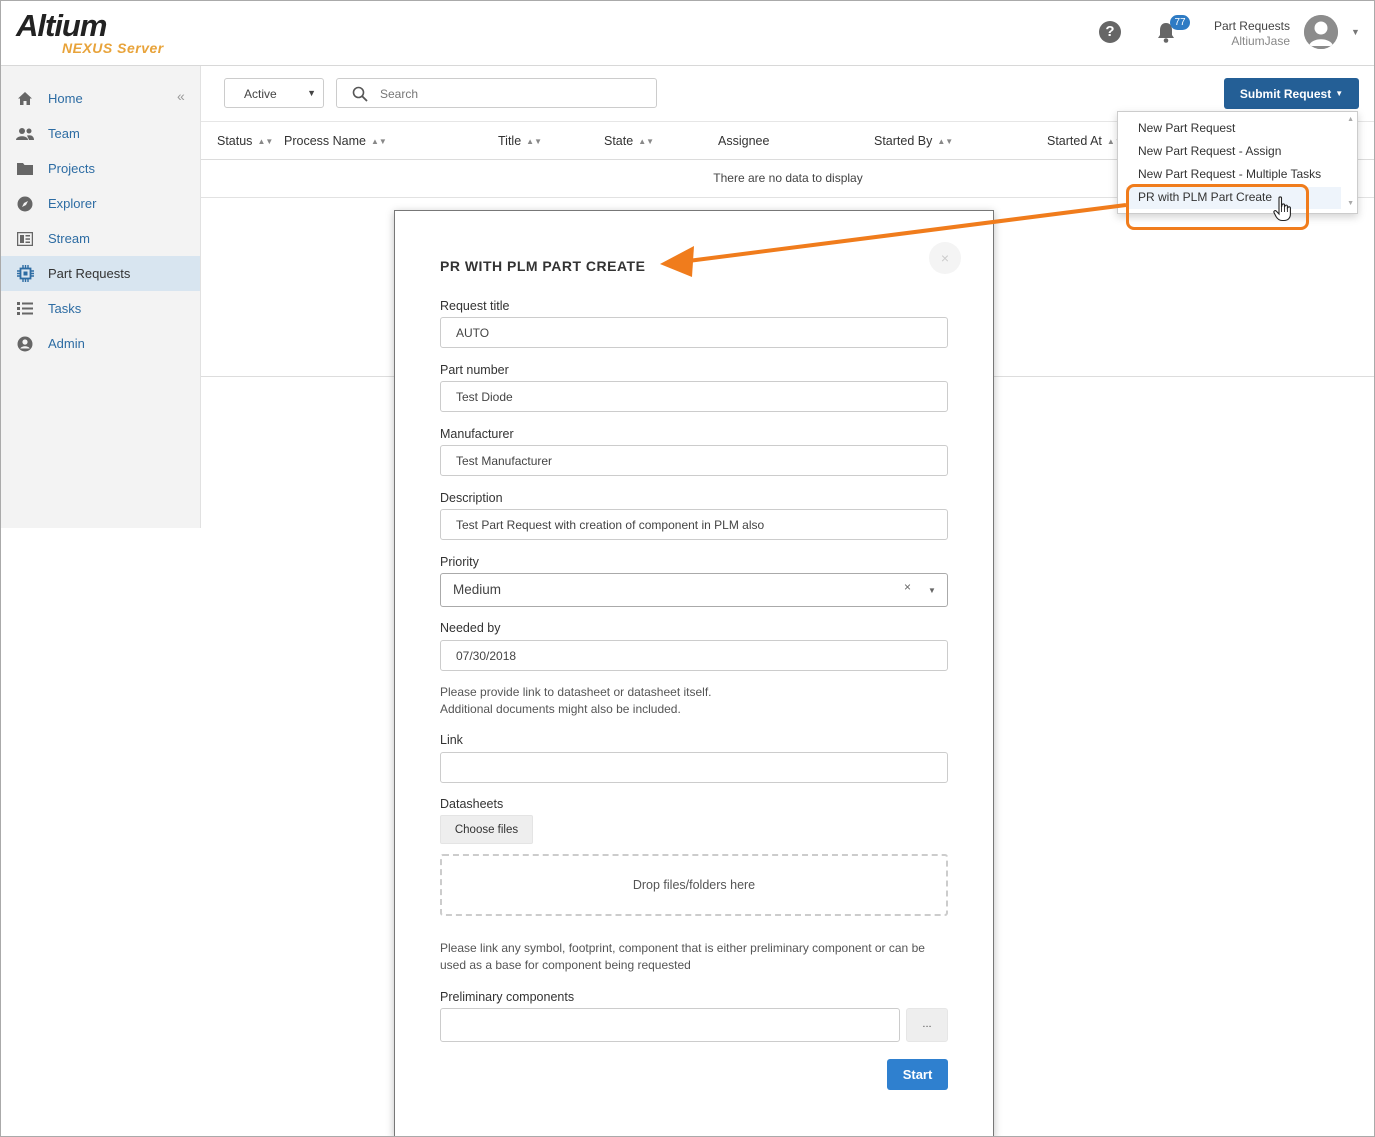 The width and height of the screenshot is (1375, 1137). What do you see at coordinates (25, 344) in the screenshot?
I see `user-circle-icon` at bounding box center [25, 344].